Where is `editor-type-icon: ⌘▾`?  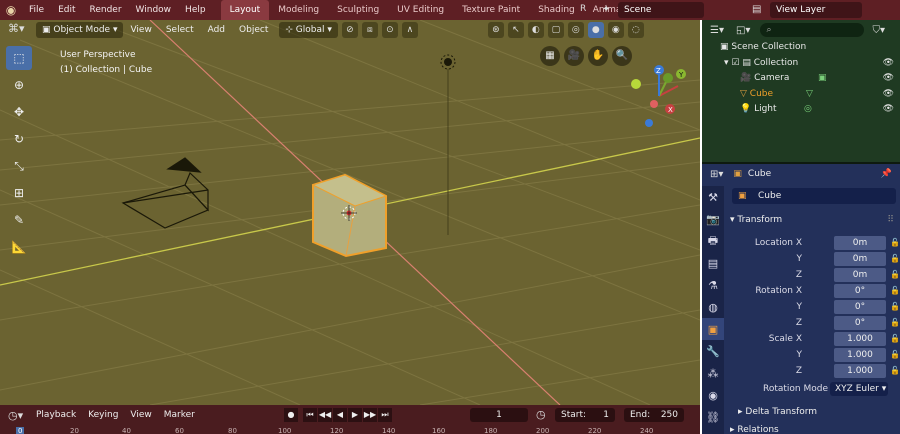 editor-type-icon: ⌘▾ is located at coordinates (20, 30).